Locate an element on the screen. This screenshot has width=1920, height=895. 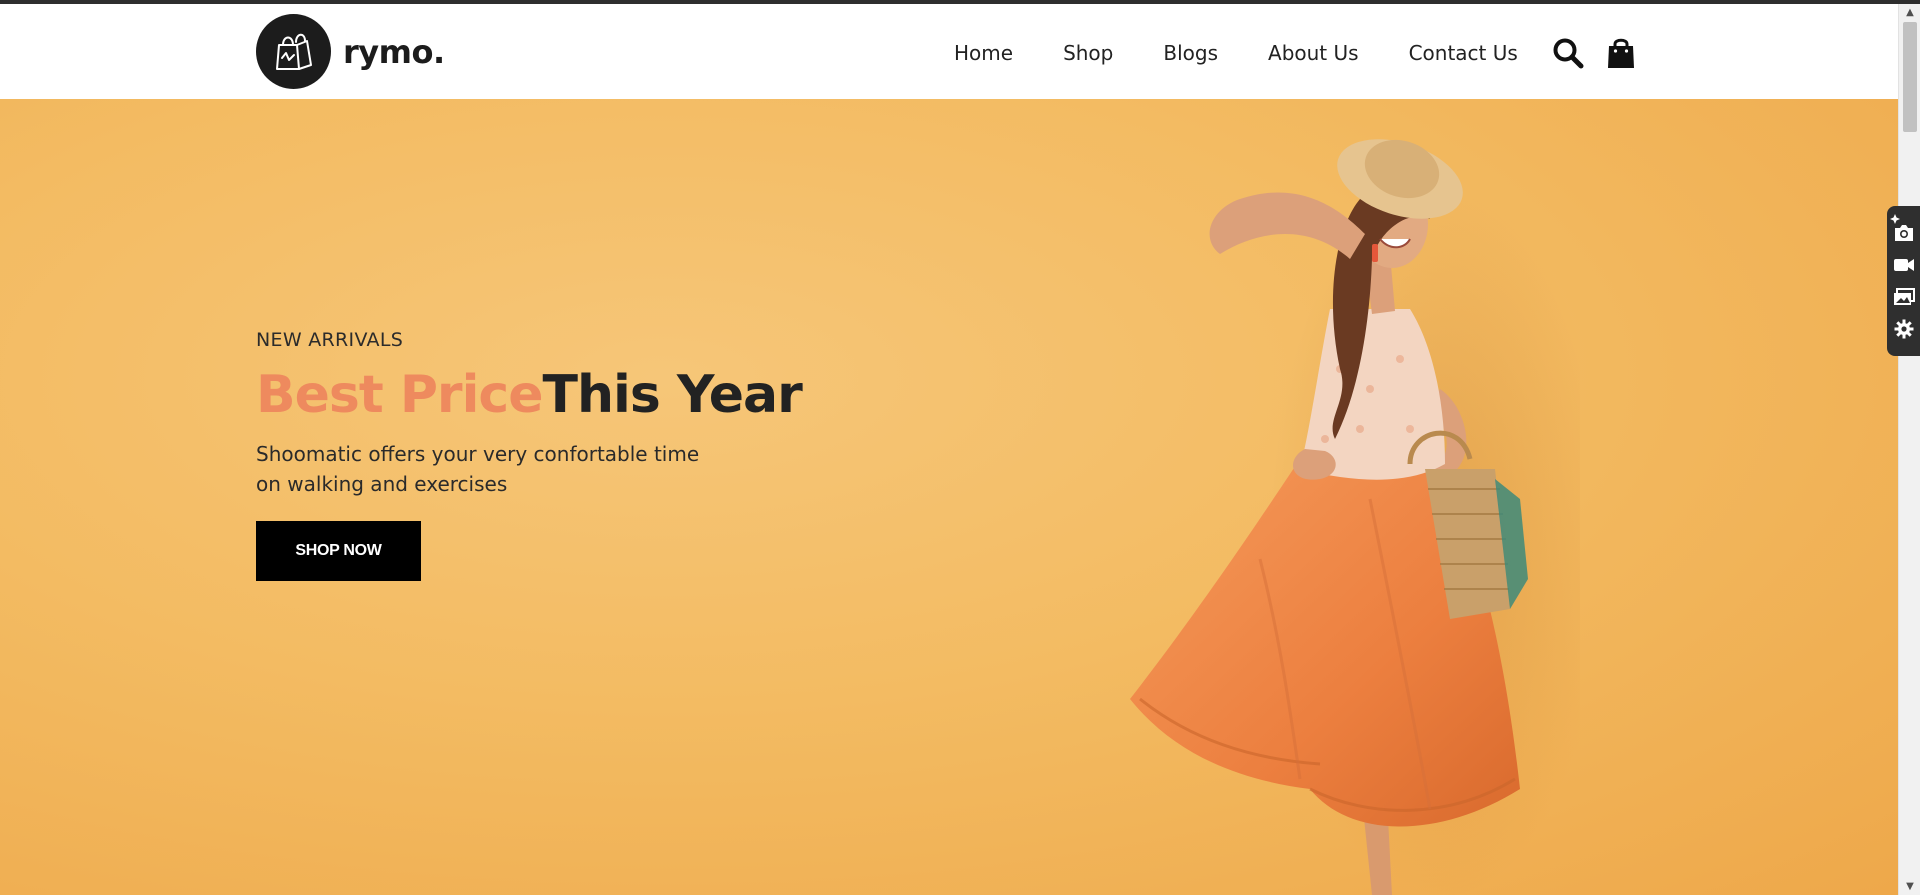
scroll-down-arrow-icon: ▼ is located at coordinates (1909, 886).